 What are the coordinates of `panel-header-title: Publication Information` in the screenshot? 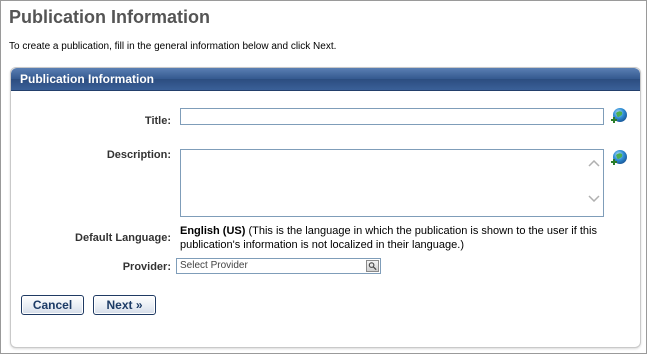 It's located at (87, 79).